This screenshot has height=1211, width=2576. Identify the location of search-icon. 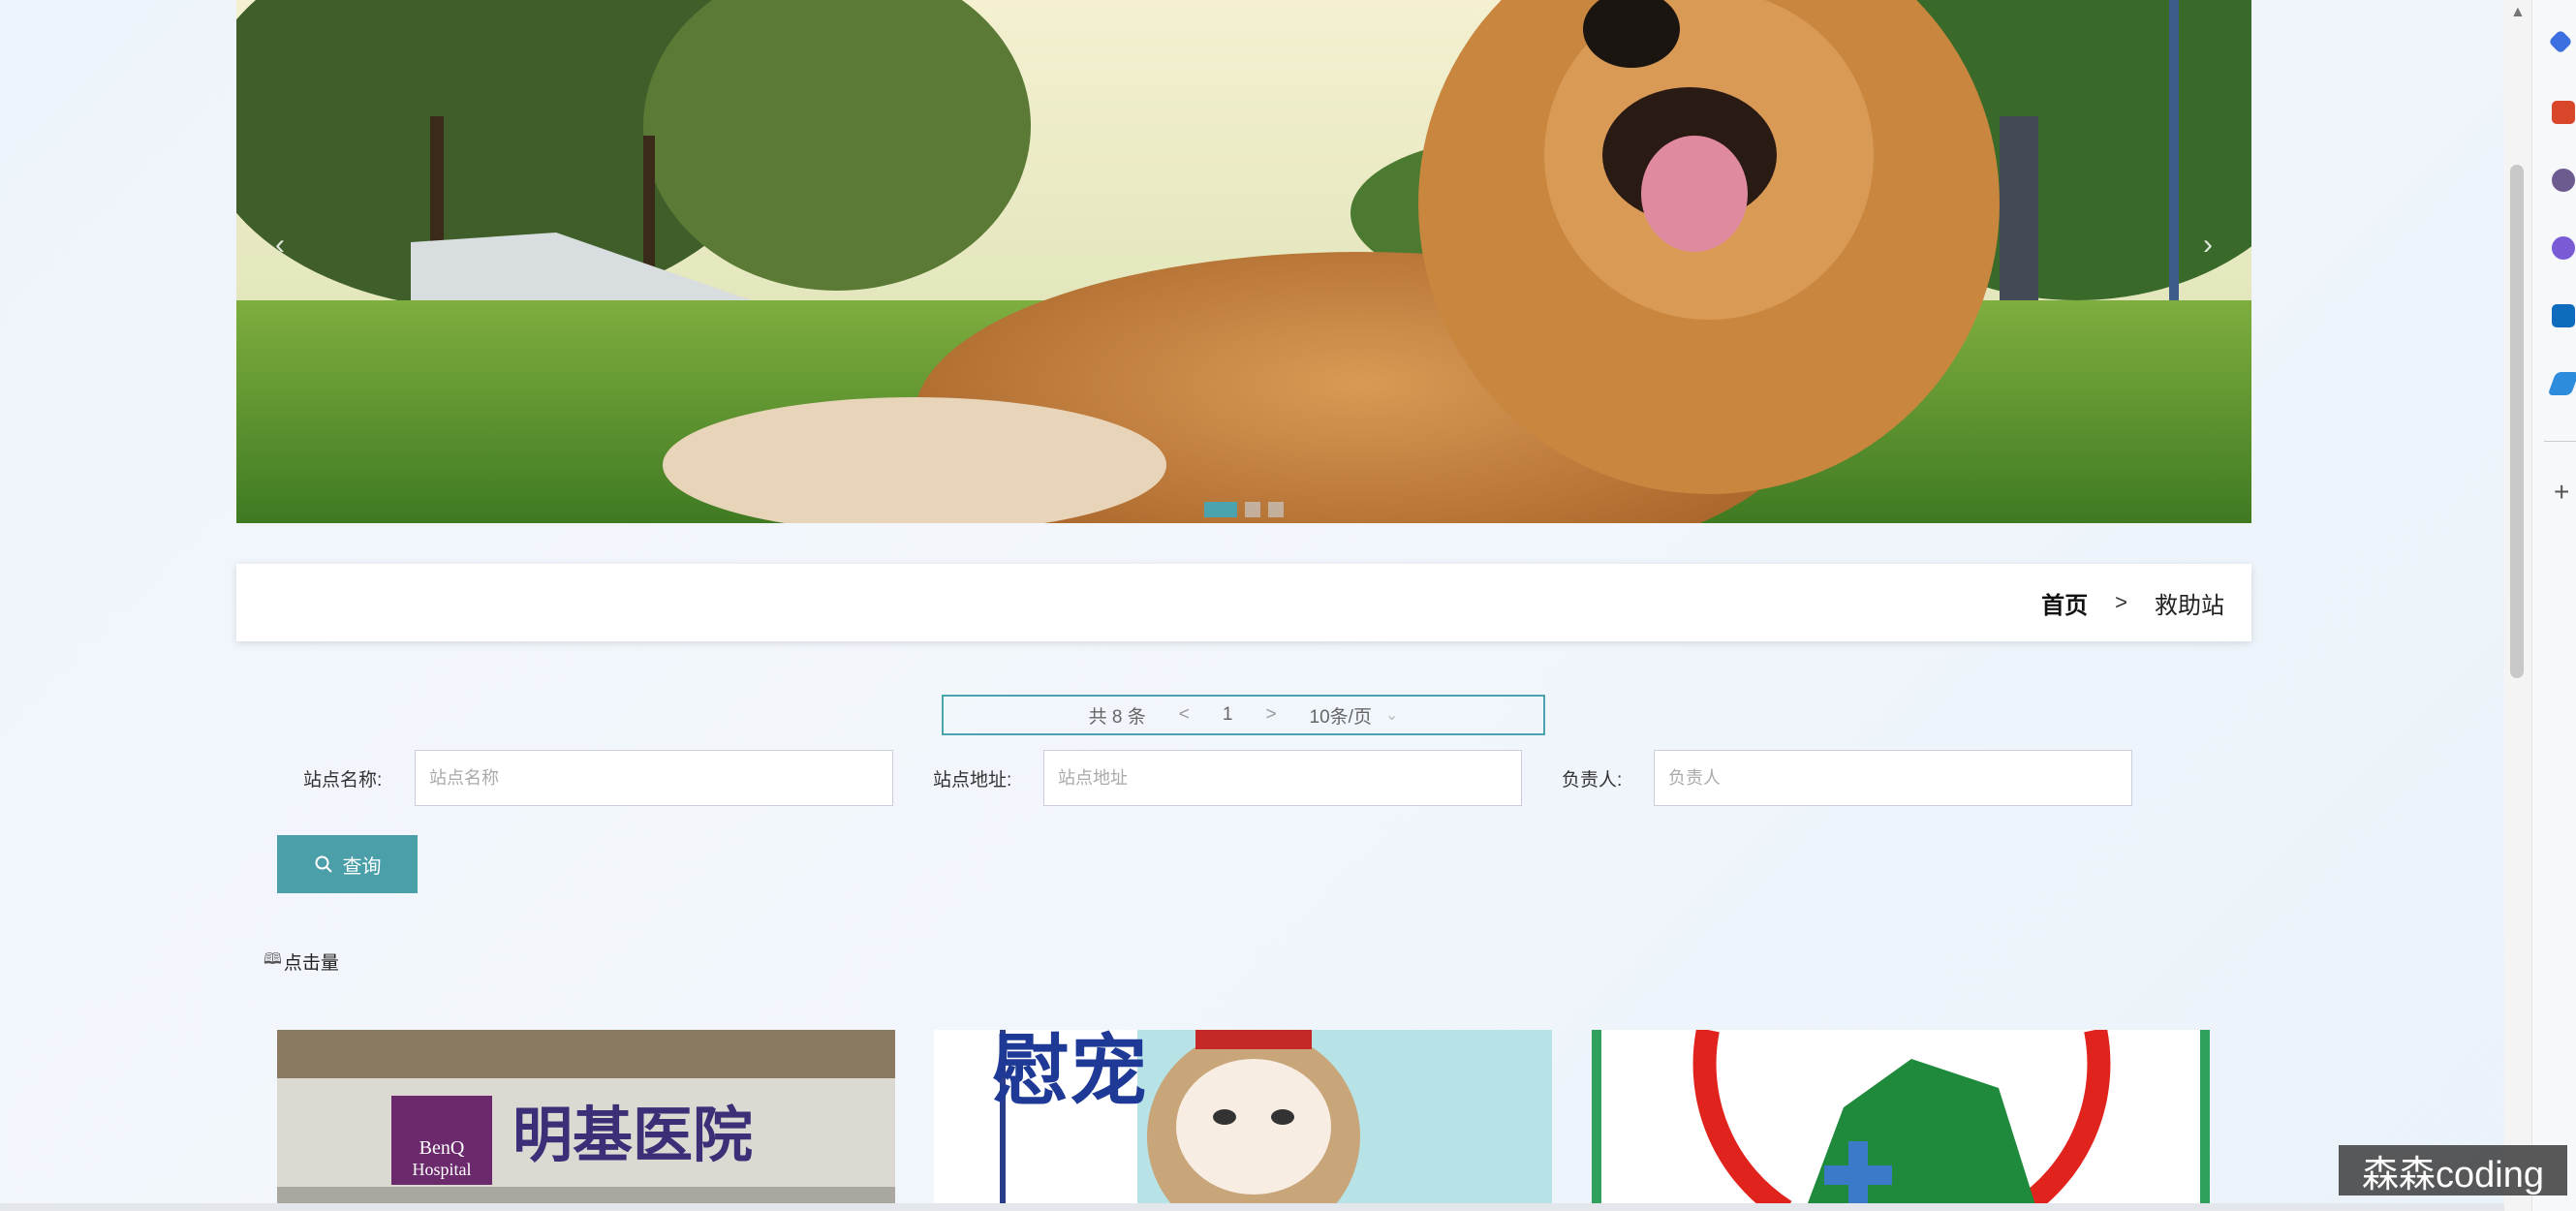
(323, 864).